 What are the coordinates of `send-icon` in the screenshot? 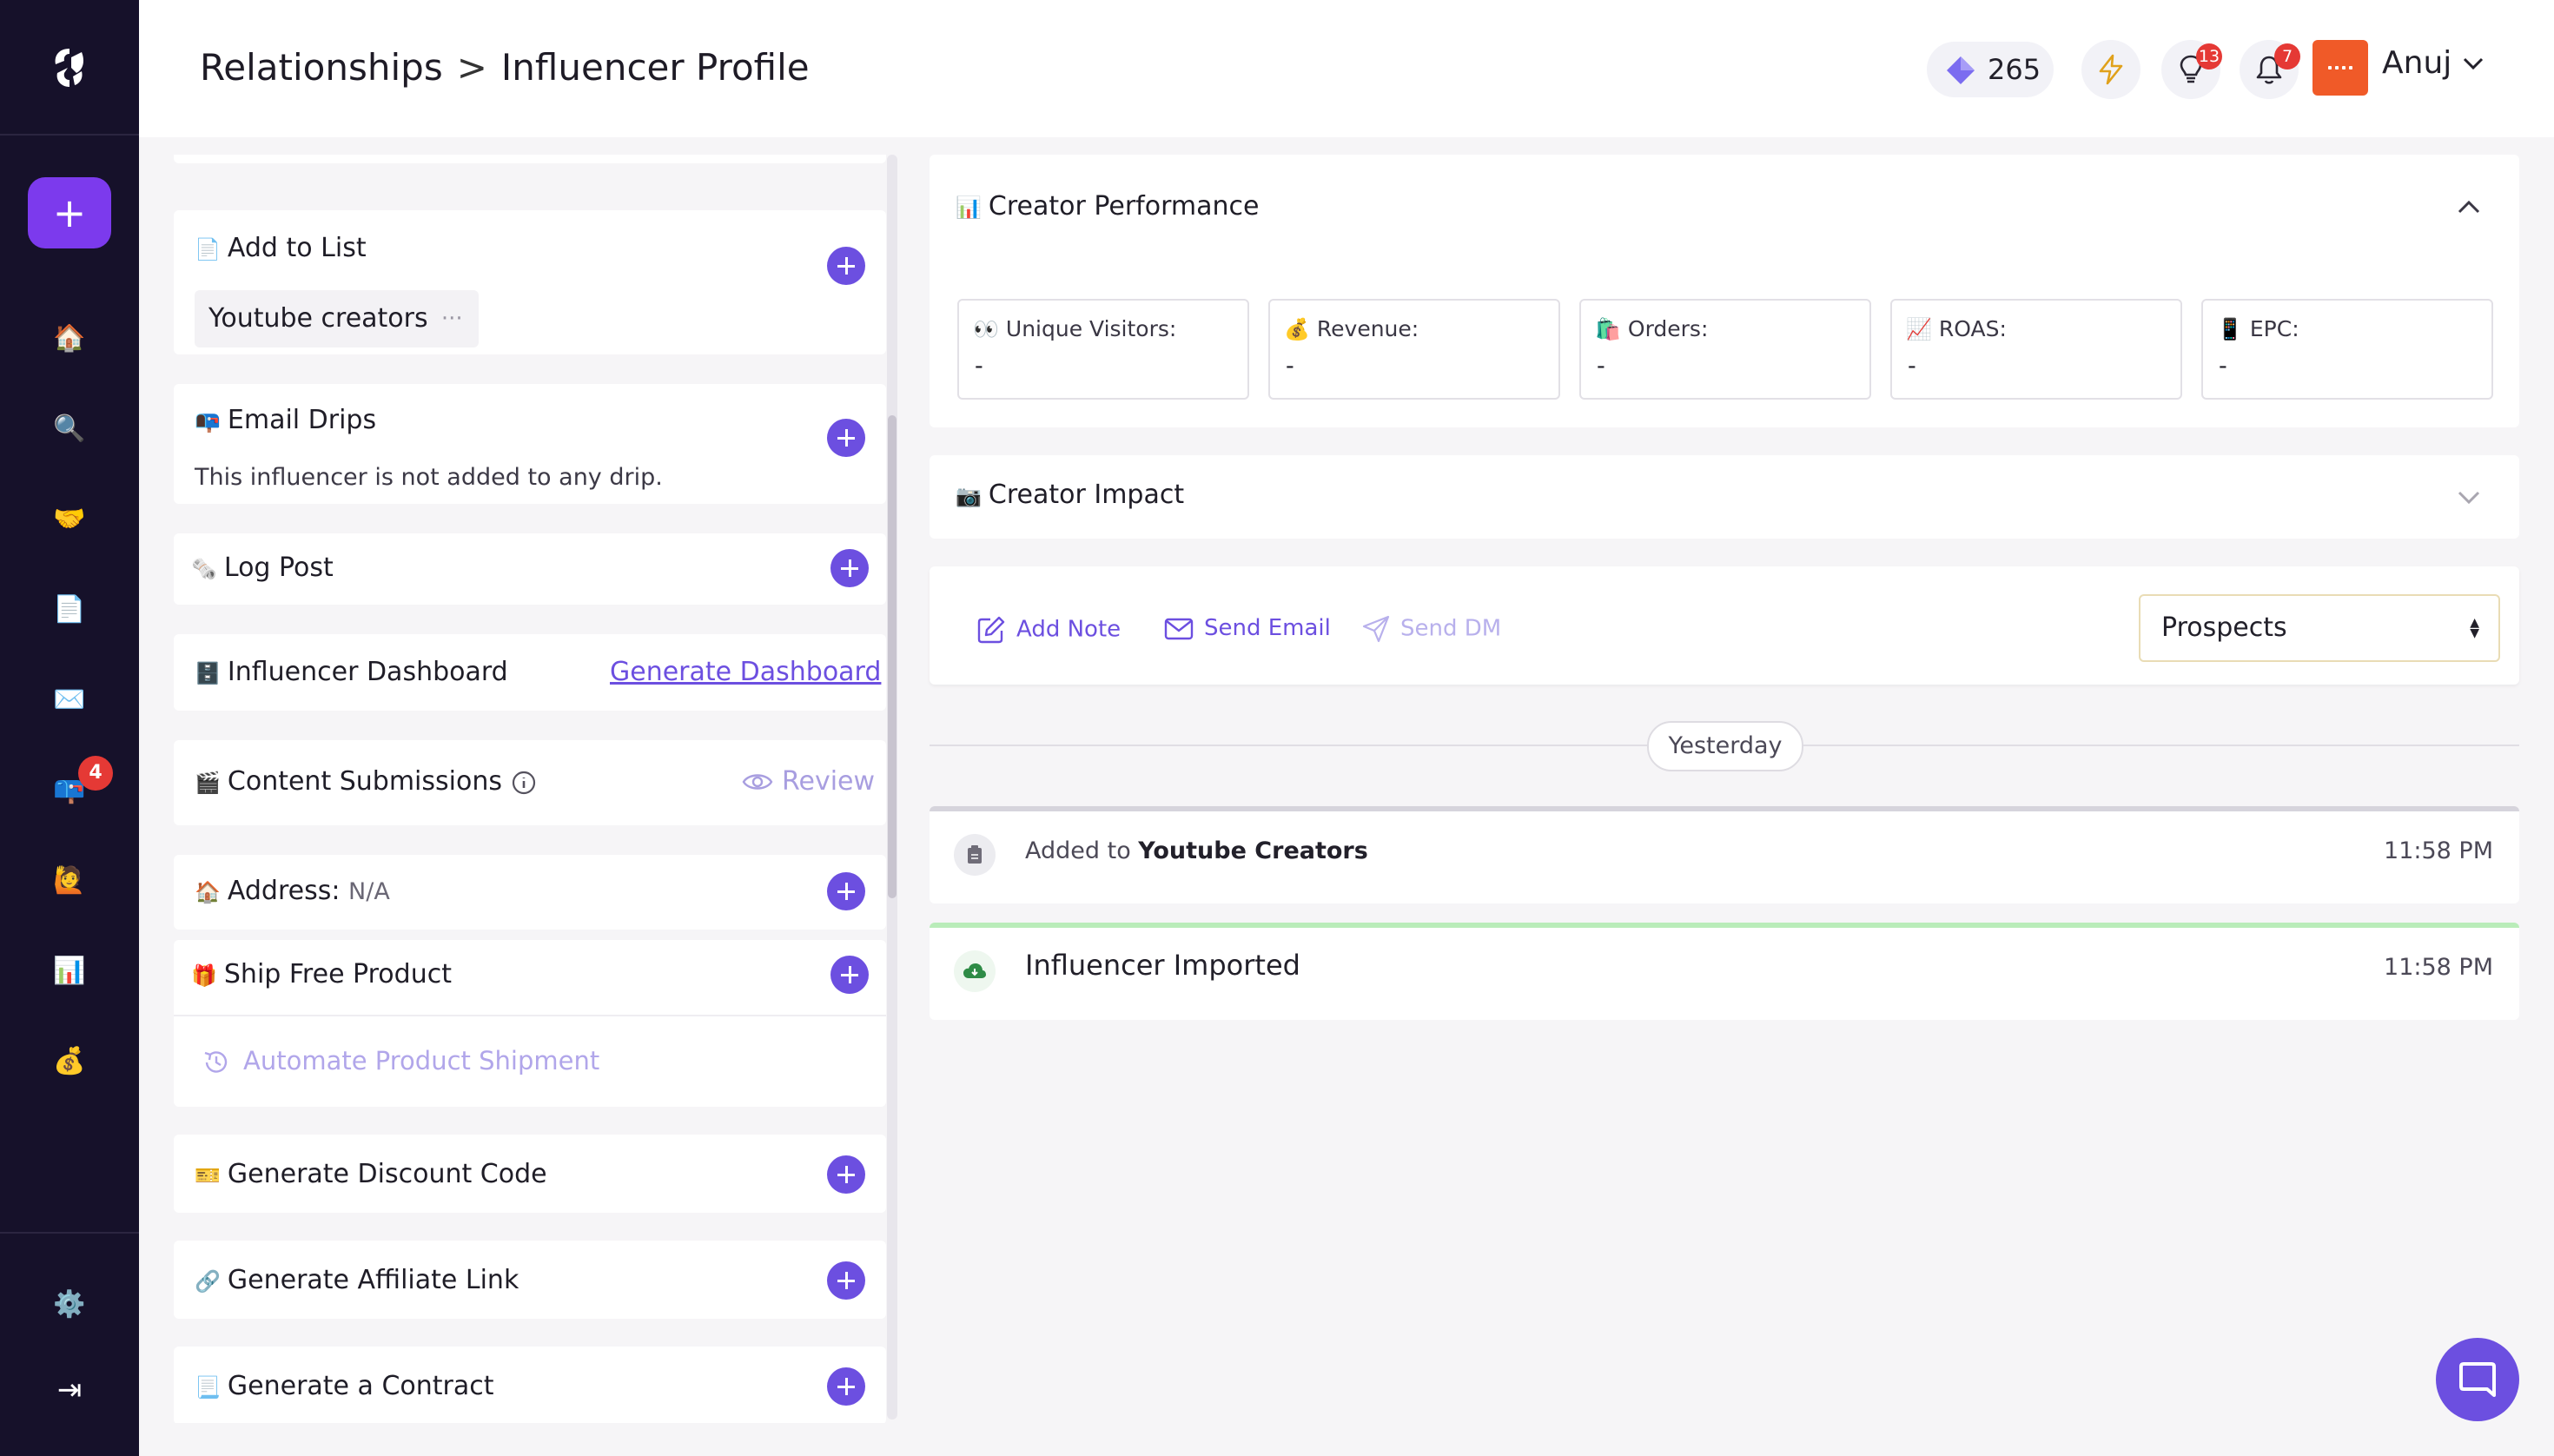 It's located at (1376, 629).